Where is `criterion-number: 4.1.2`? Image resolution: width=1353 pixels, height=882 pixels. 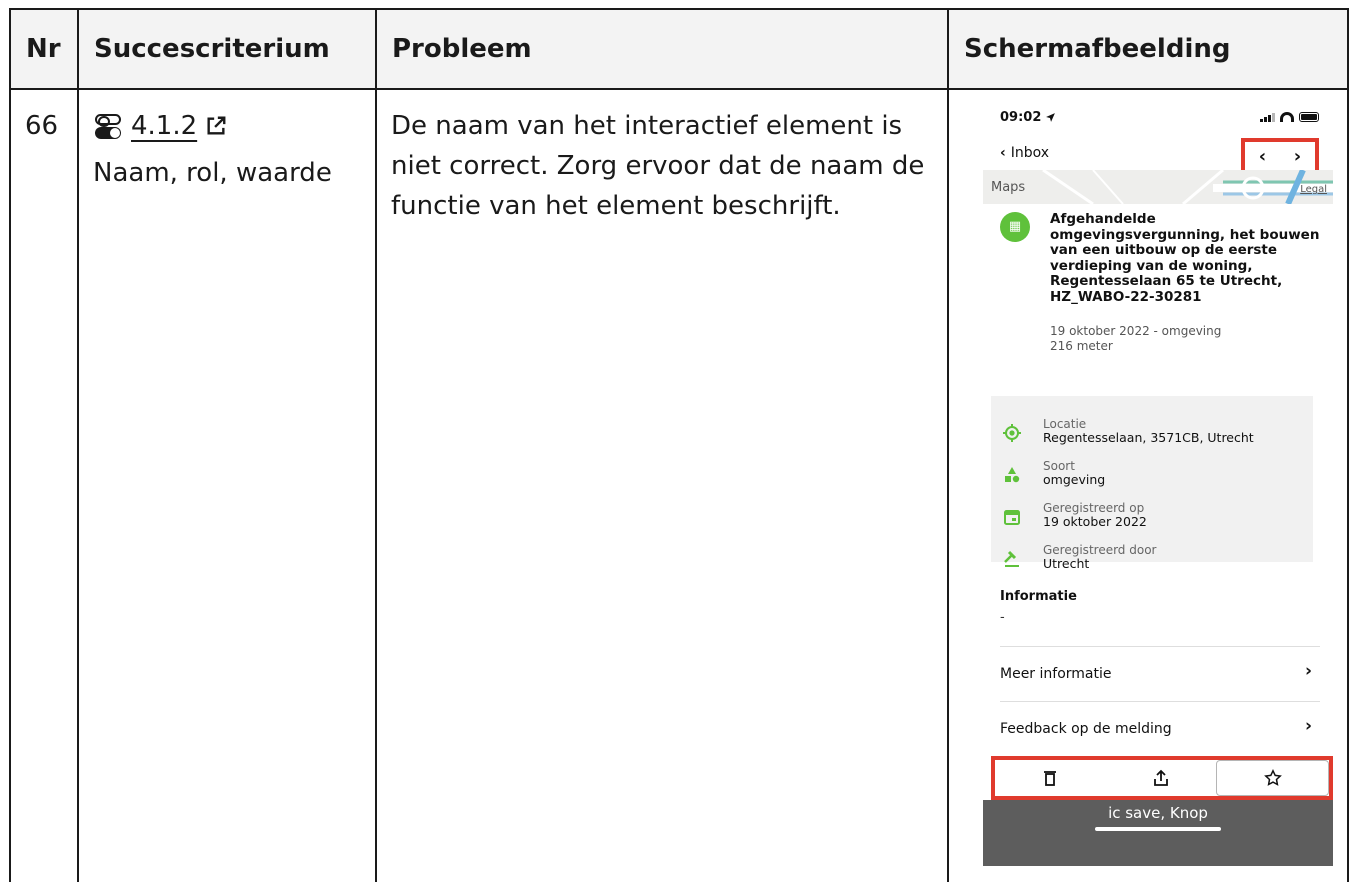
criterion-number: 4.1.2 is located at coordinates (164, 126).